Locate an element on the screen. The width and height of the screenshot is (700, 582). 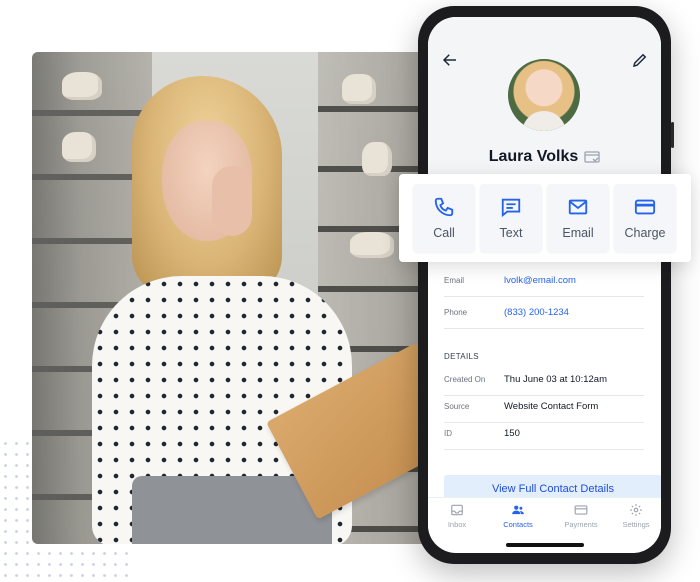
contact-name-text: Laura Volks is located at coordinates (533, 156).